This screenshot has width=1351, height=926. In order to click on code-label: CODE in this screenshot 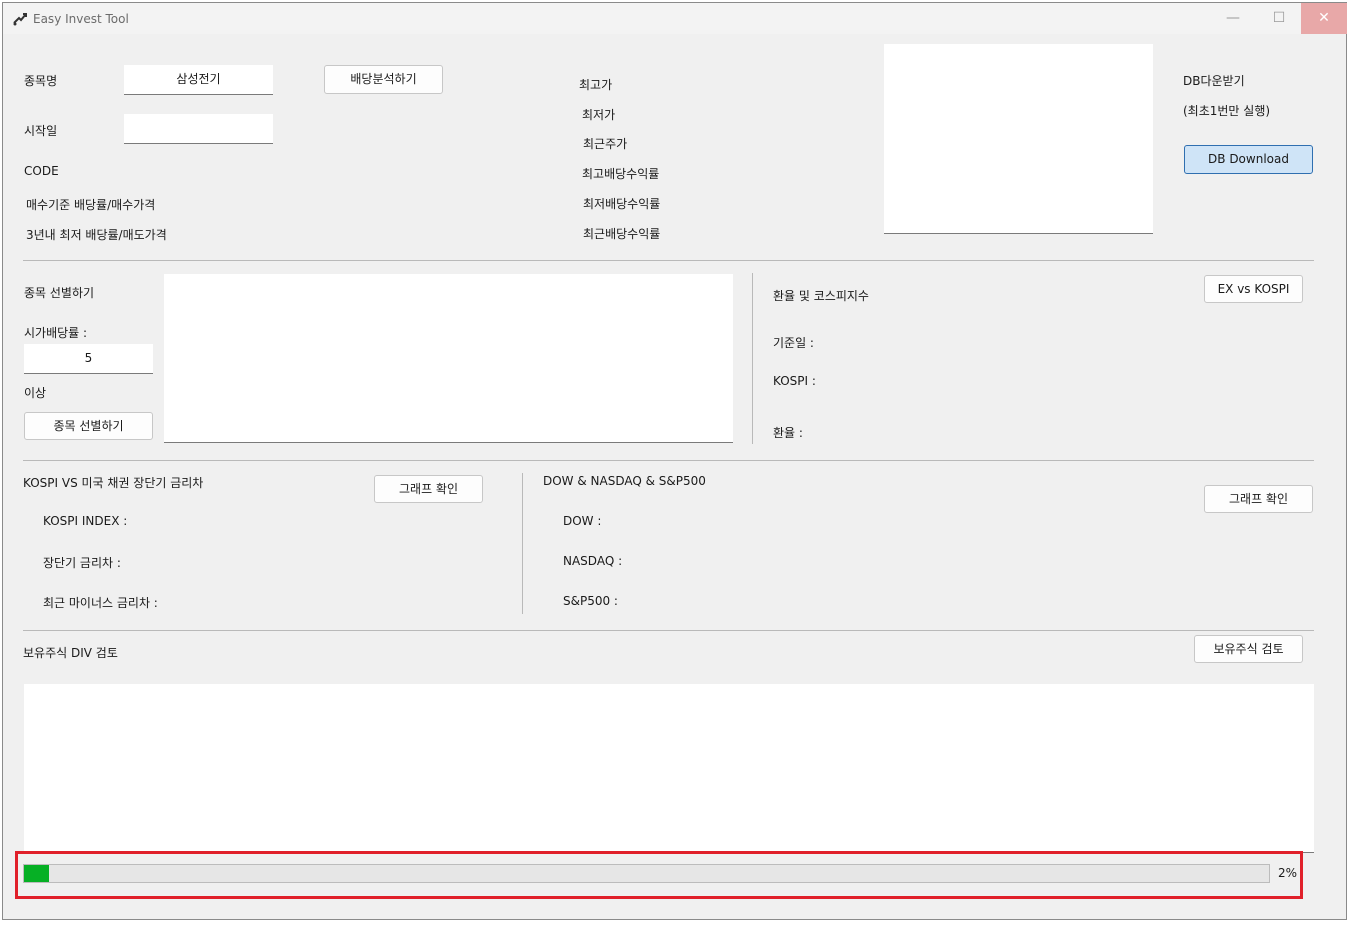, I will do `click(41, 171)`.